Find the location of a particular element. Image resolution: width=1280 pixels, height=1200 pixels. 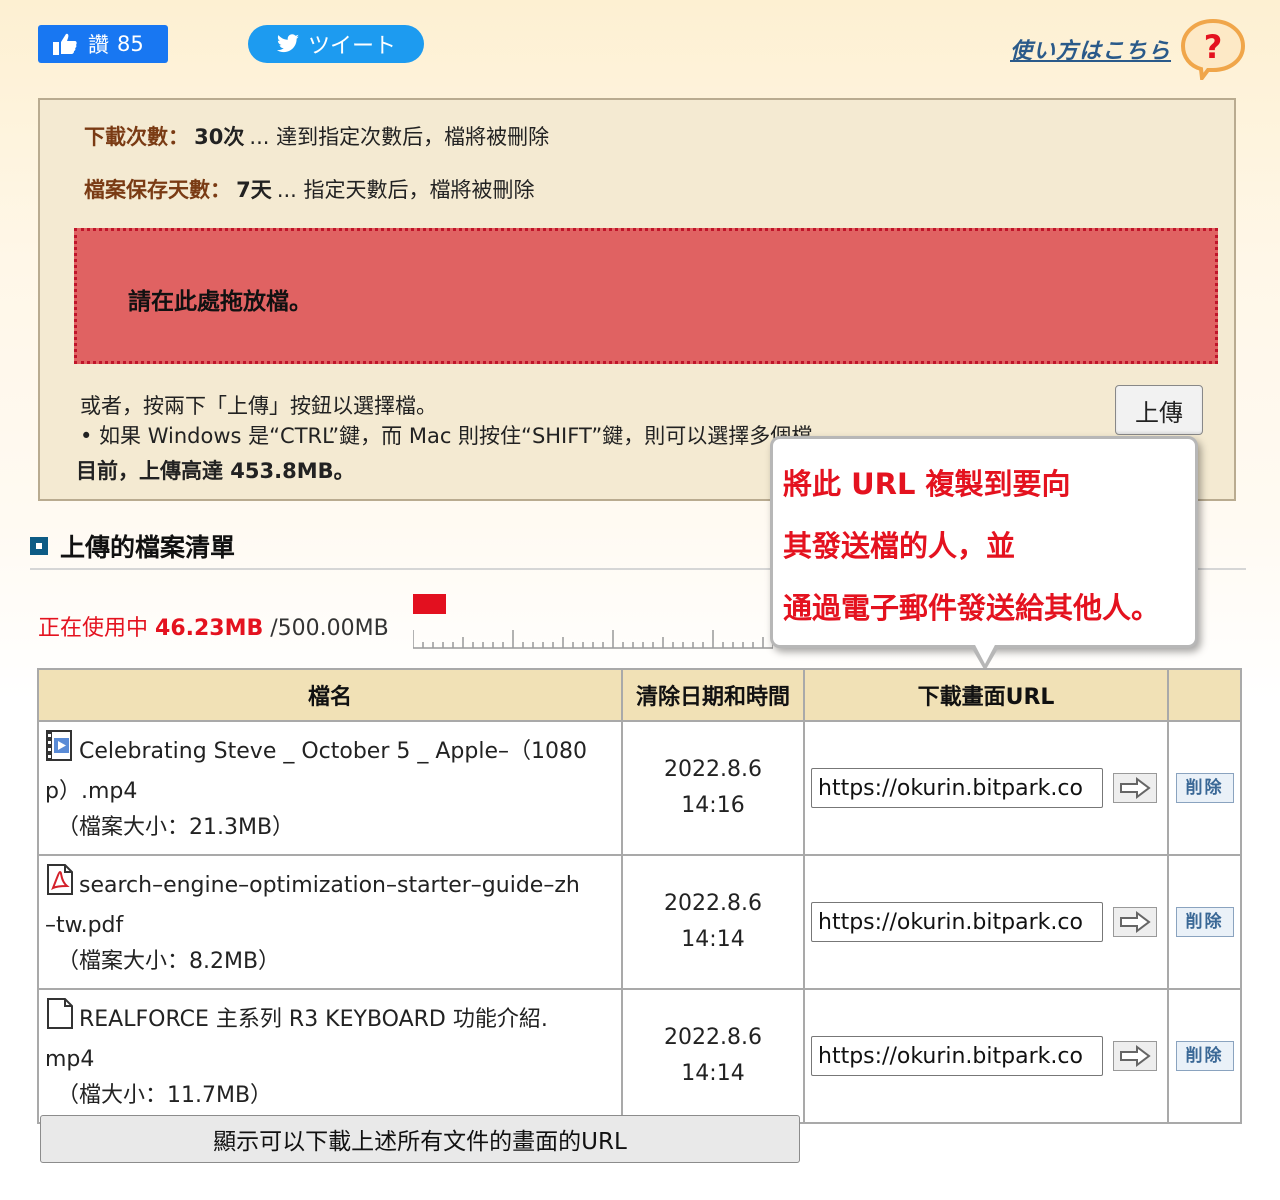

retention-row: 檔案保存天數： 7天 ... 指定天數后，檔將被刪除 is located at coordinates (309, 189).